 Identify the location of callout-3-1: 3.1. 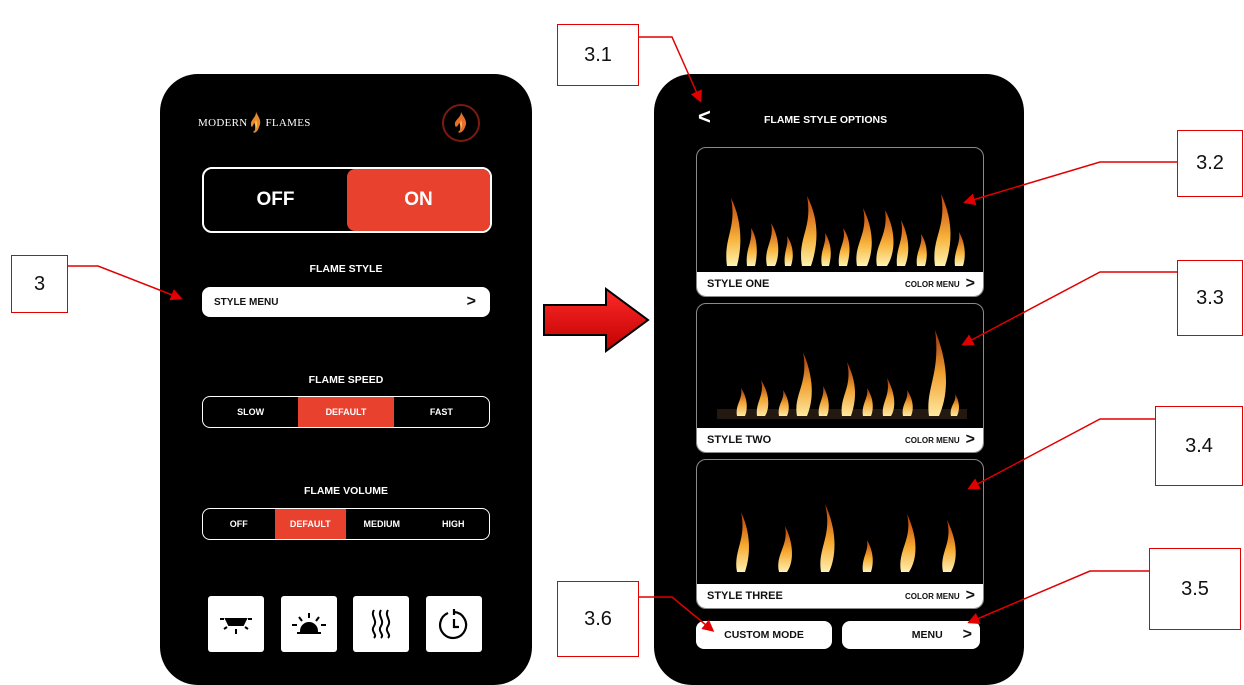
(598, 55).